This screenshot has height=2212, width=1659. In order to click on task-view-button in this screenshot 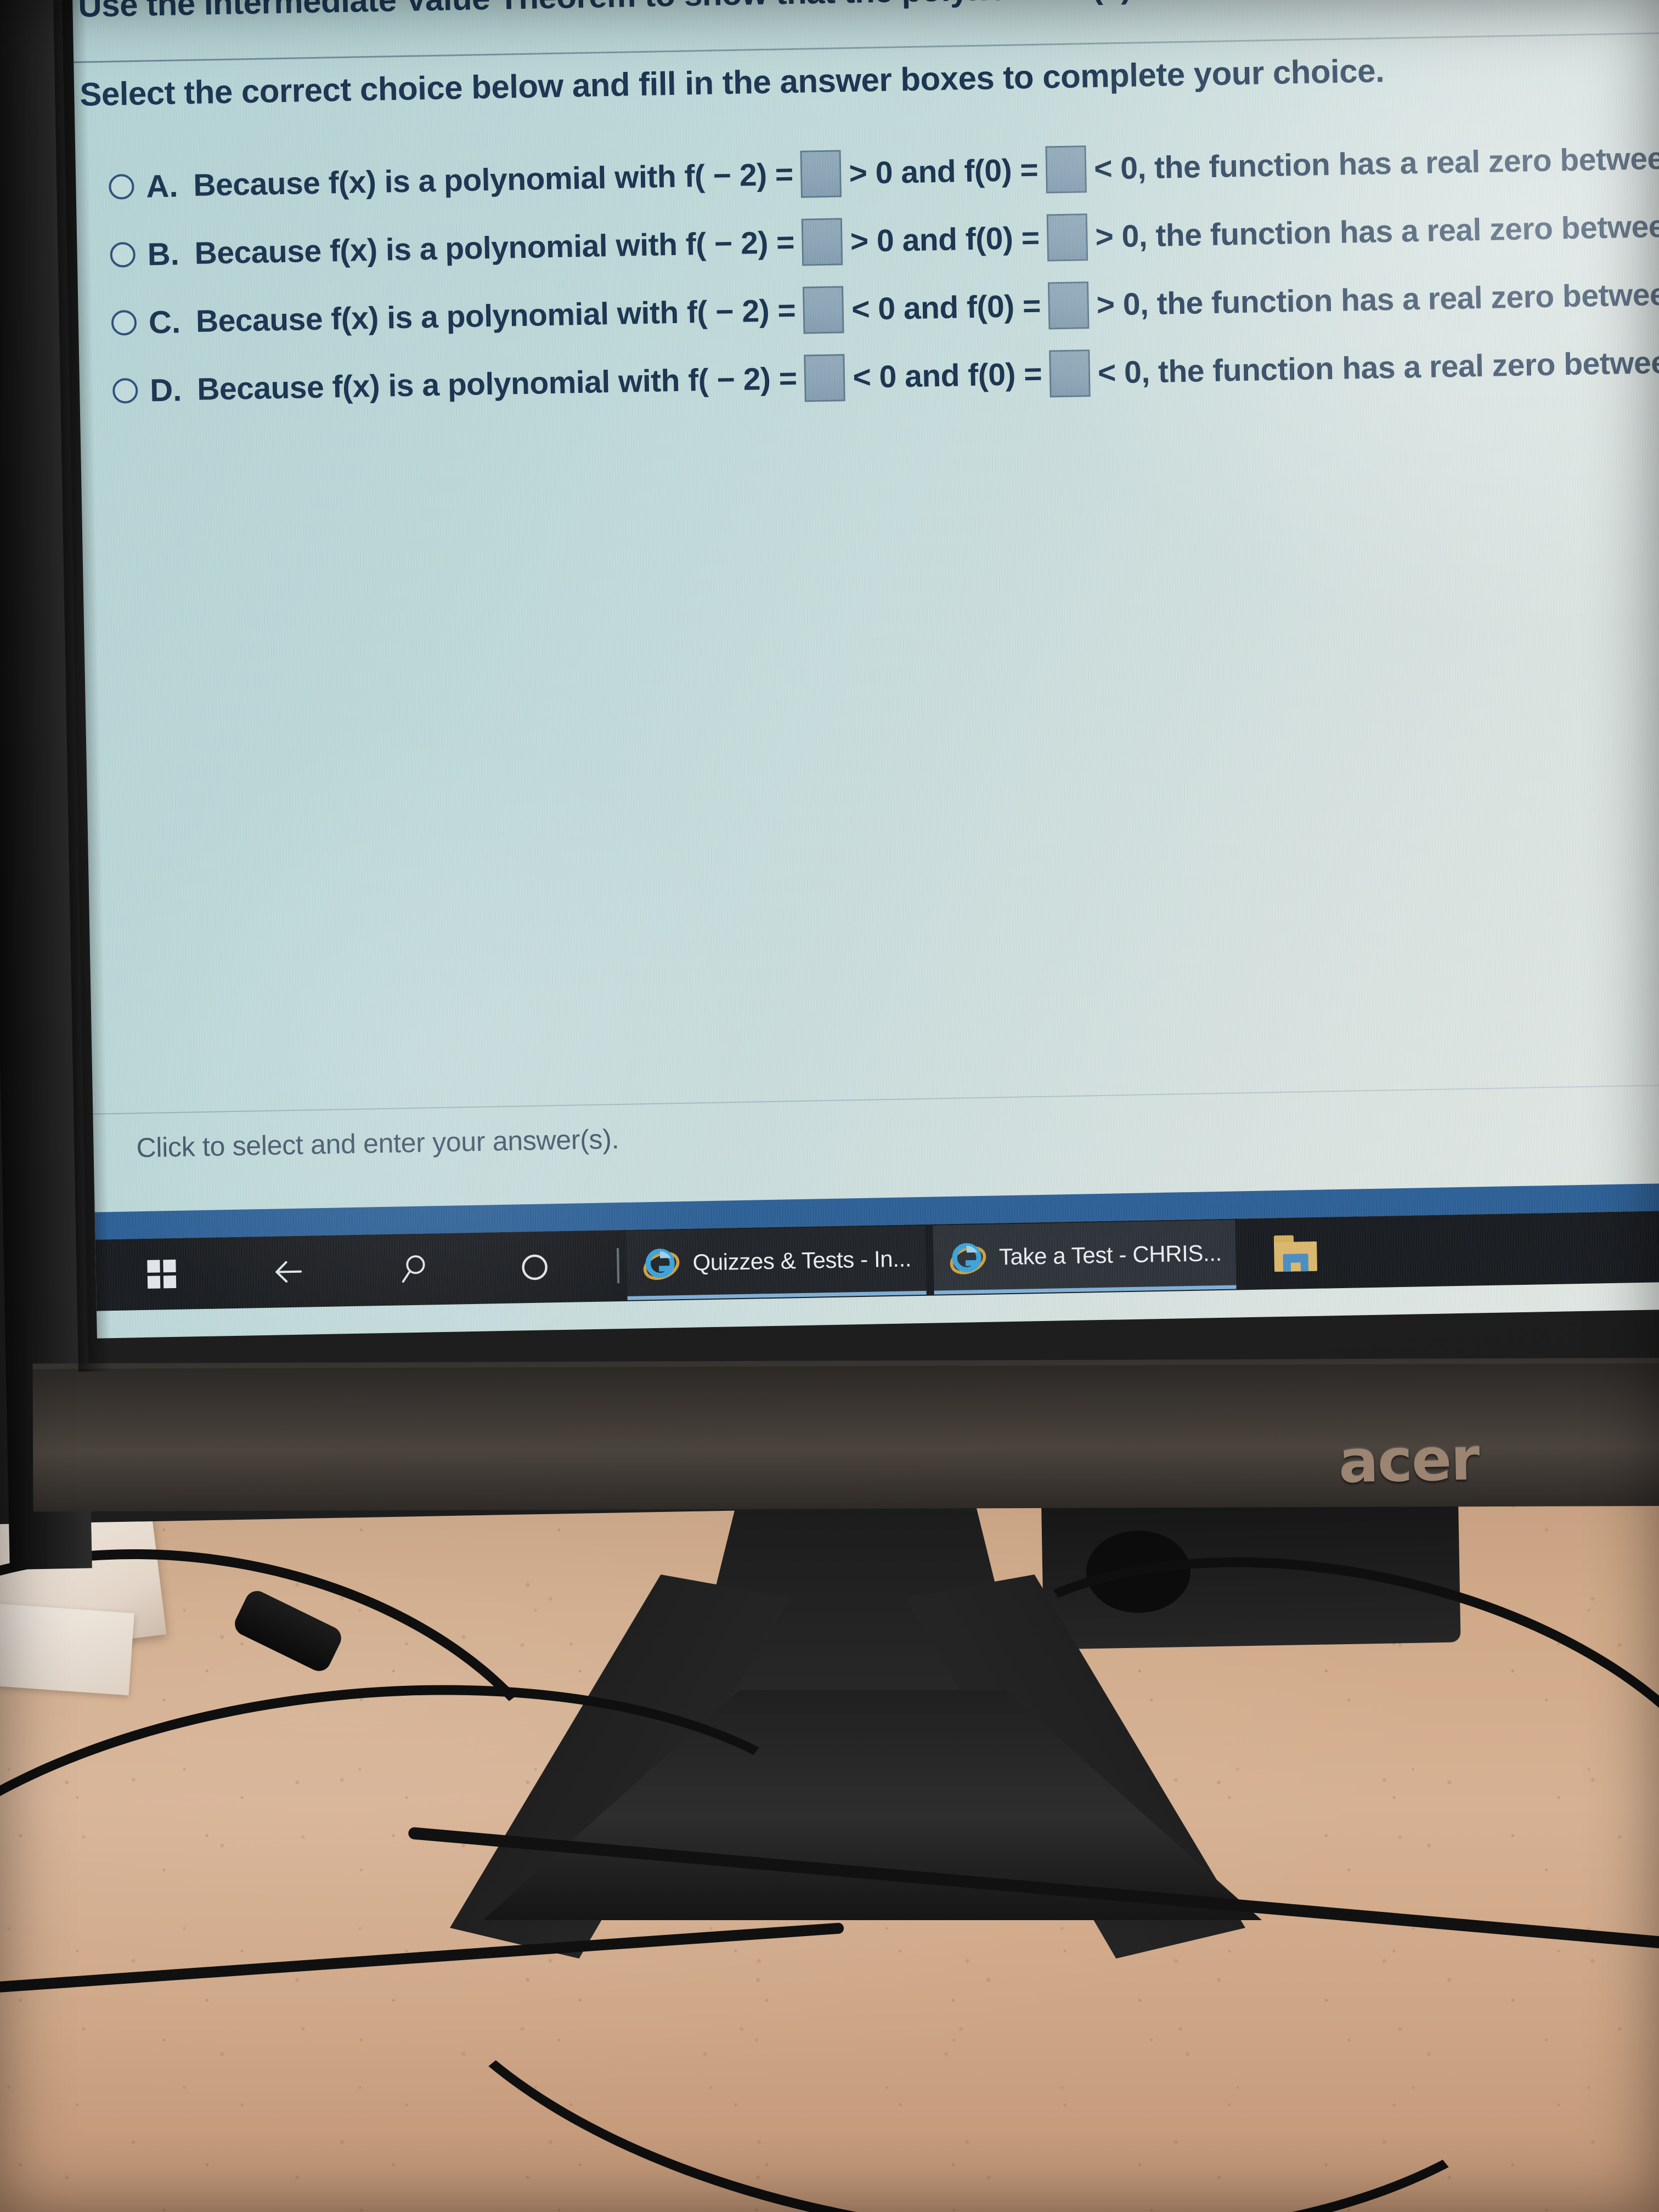, I will do `click(534, 1267)`.